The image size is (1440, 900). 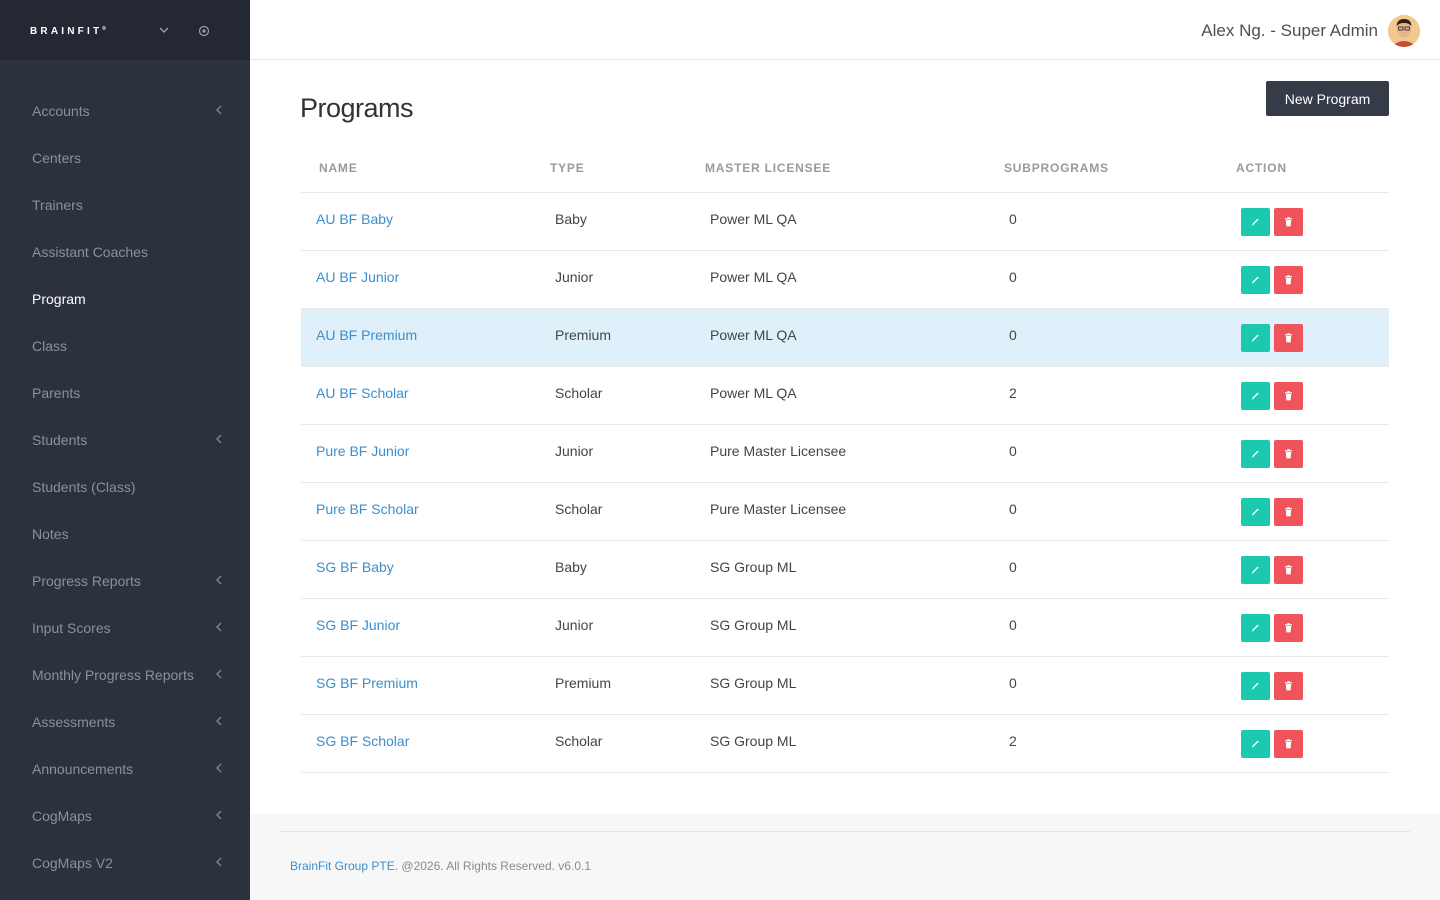 What do you see at coordinates (125, 251) in the screenshot?
I see `sidebar-item-assistant-coaches: Assistant Coaches` at bounding box center [125, 251].